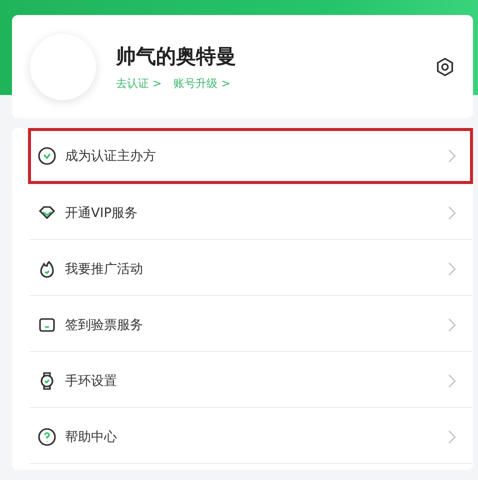 Image resolution: width=478 pixels, height=480 pixels. I want to click on menu-item: 成为认证主办方, so click(250, 156).